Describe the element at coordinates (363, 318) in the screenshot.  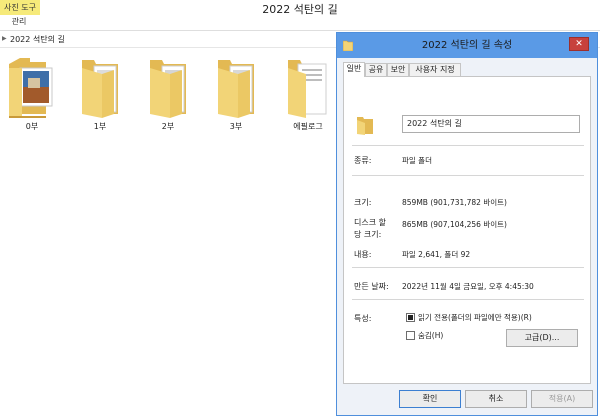
I see `attributes-label: 특성:` at that location.